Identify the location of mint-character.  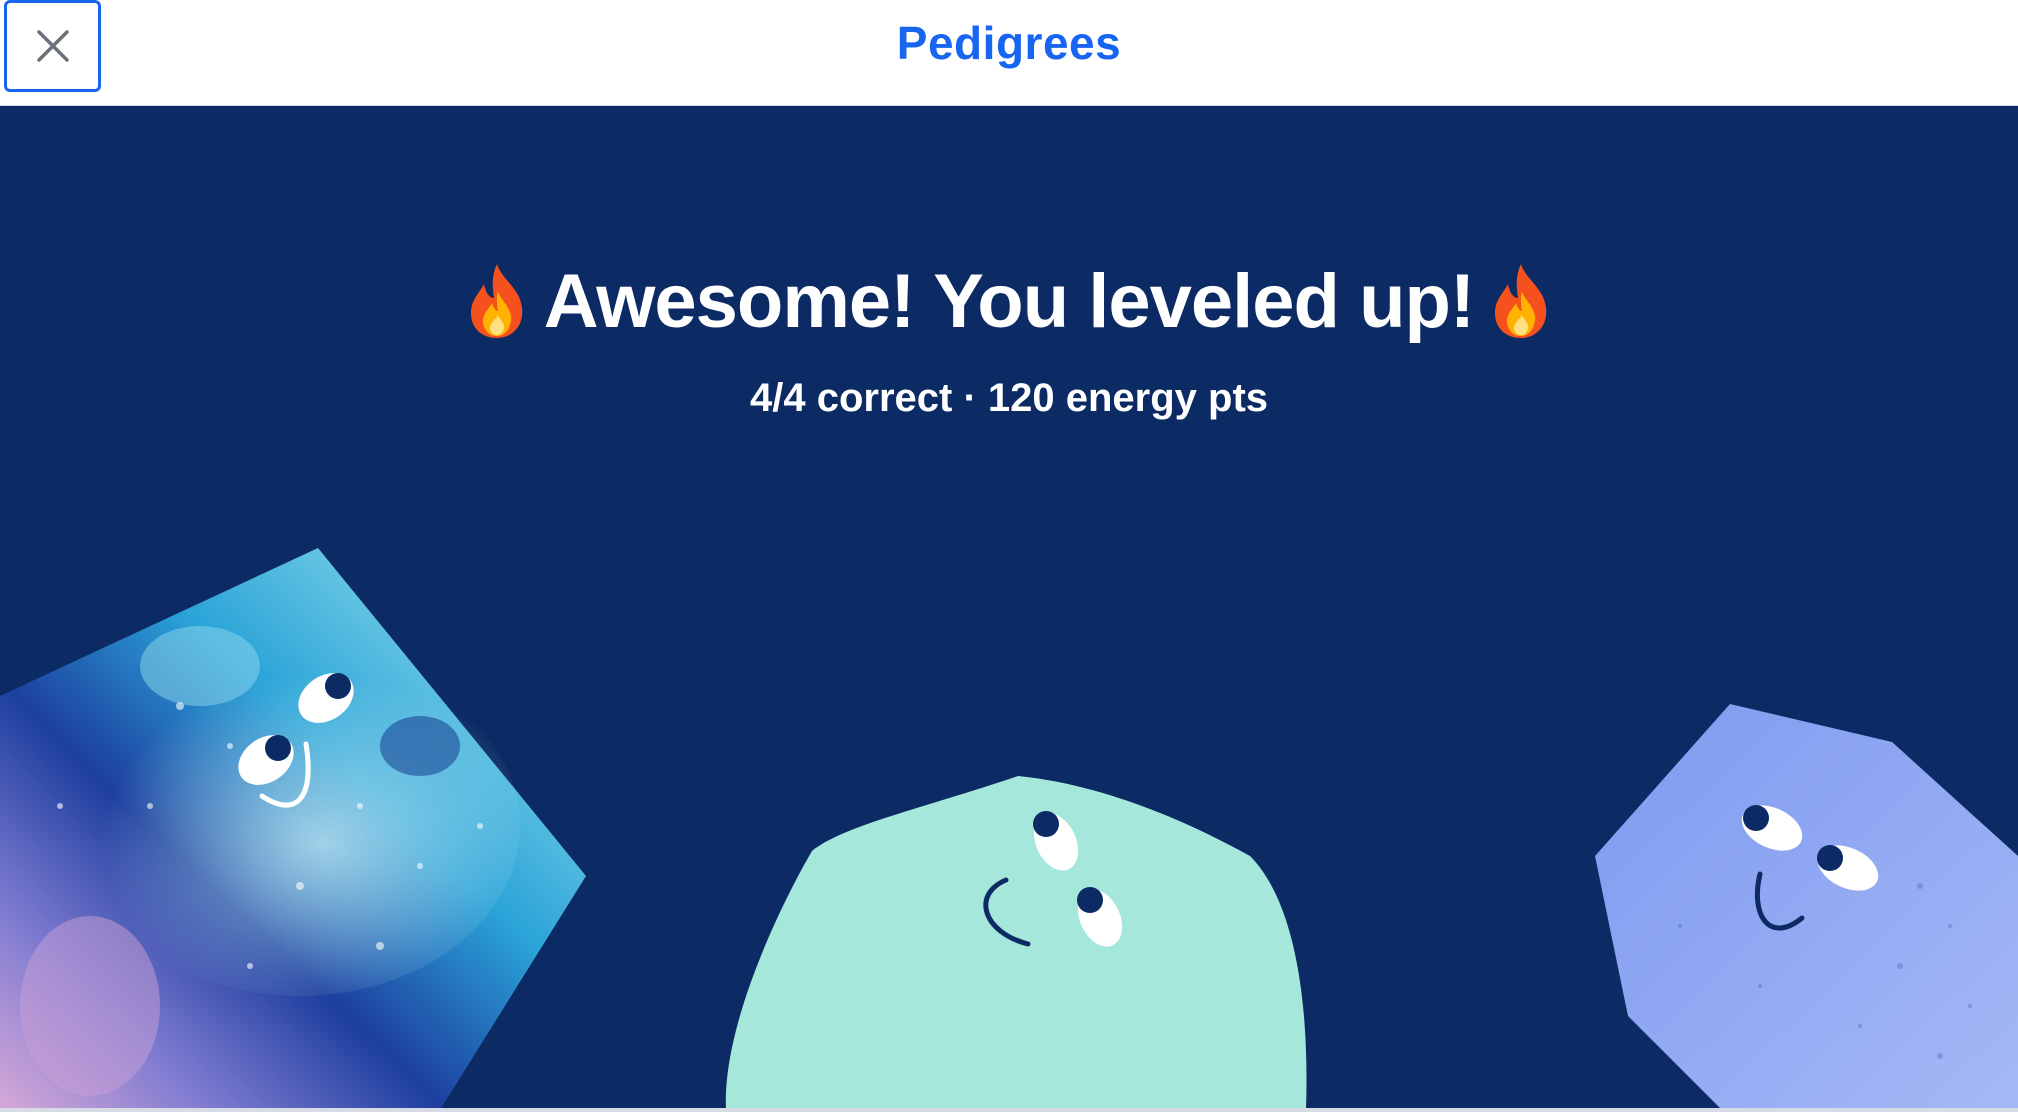
(1016, 943).